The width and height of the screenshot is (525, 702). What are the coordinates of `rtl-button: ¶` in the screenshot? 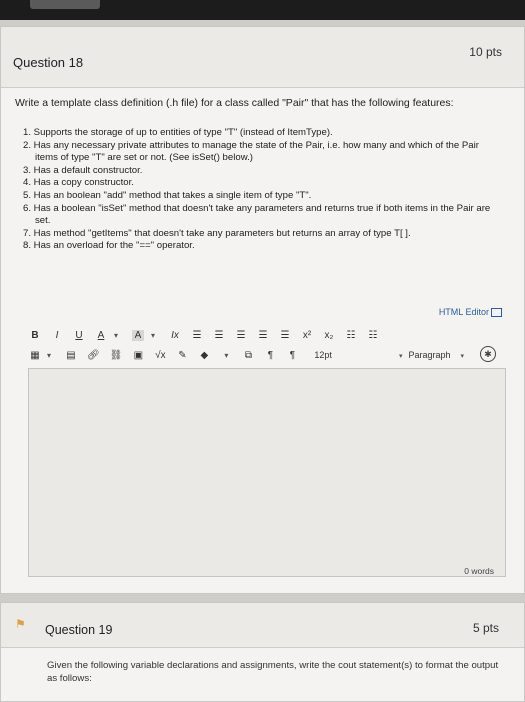 It's located at (292, 355).